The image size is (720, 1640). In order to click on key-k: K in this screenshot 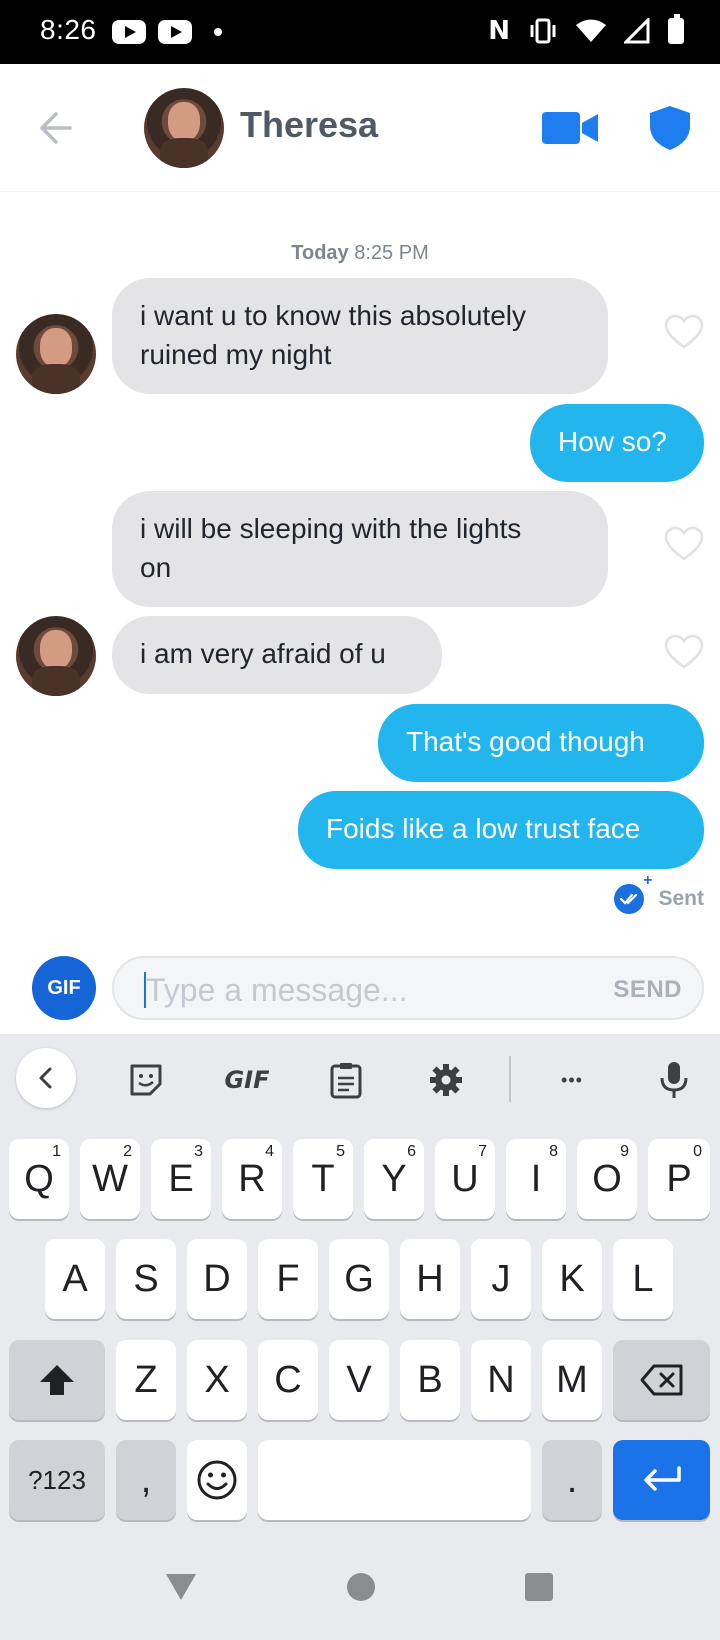, I will do `click(572, 1279)`.